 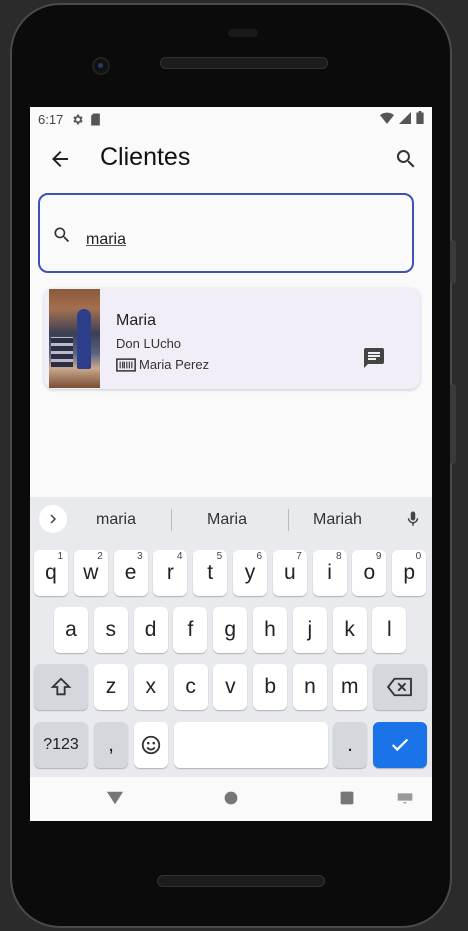 I want to click on status-bar: 6:17, so click(x=231, y=119).